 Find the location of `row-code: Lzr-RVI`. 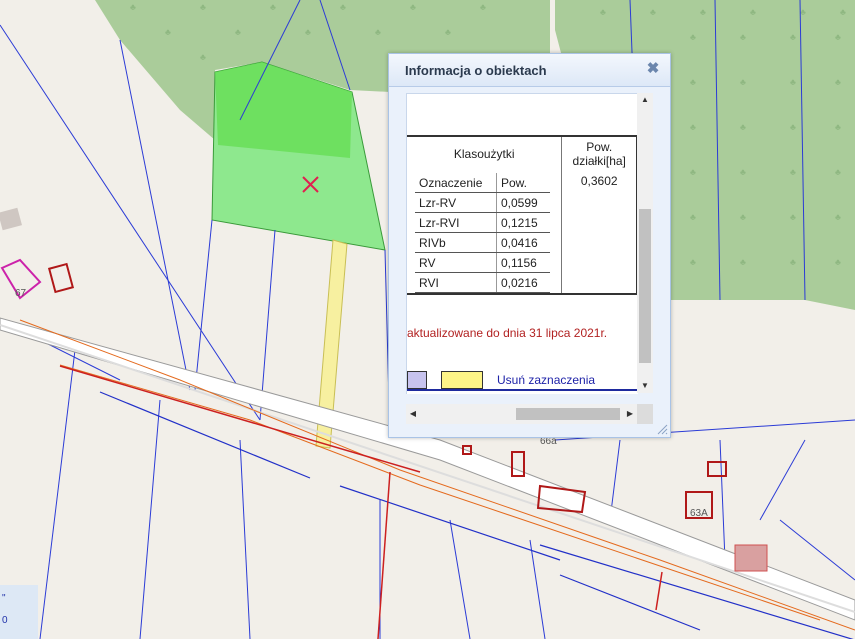

row-code: Lzr-RVI is located at coordinates (456, 222).